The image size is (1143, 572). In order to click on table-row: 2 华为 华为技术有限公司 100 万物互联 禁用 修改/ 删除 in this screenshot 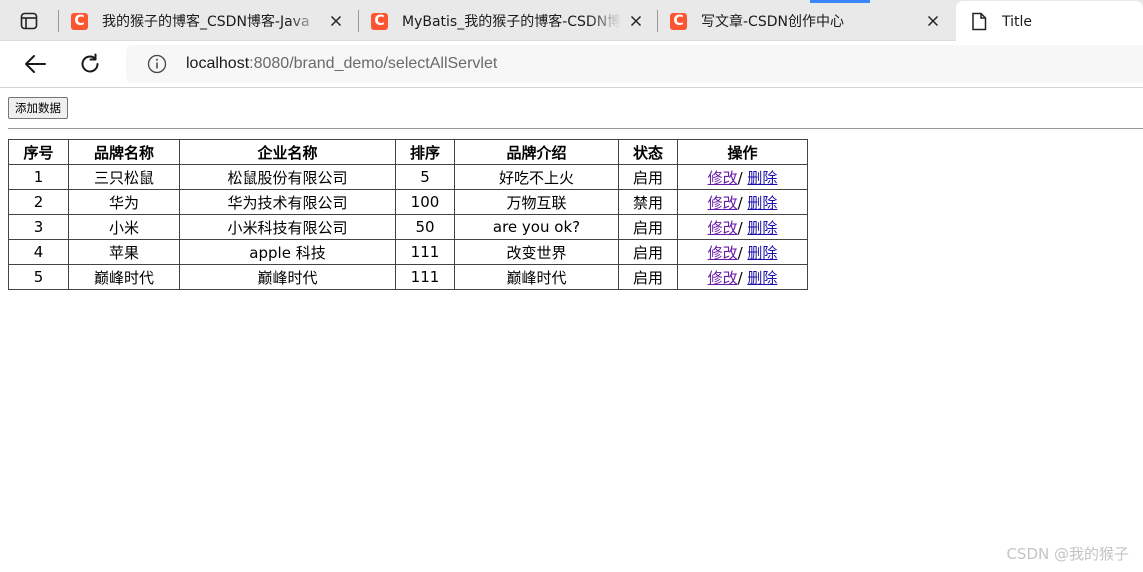, I will do `click(408, 202)`.